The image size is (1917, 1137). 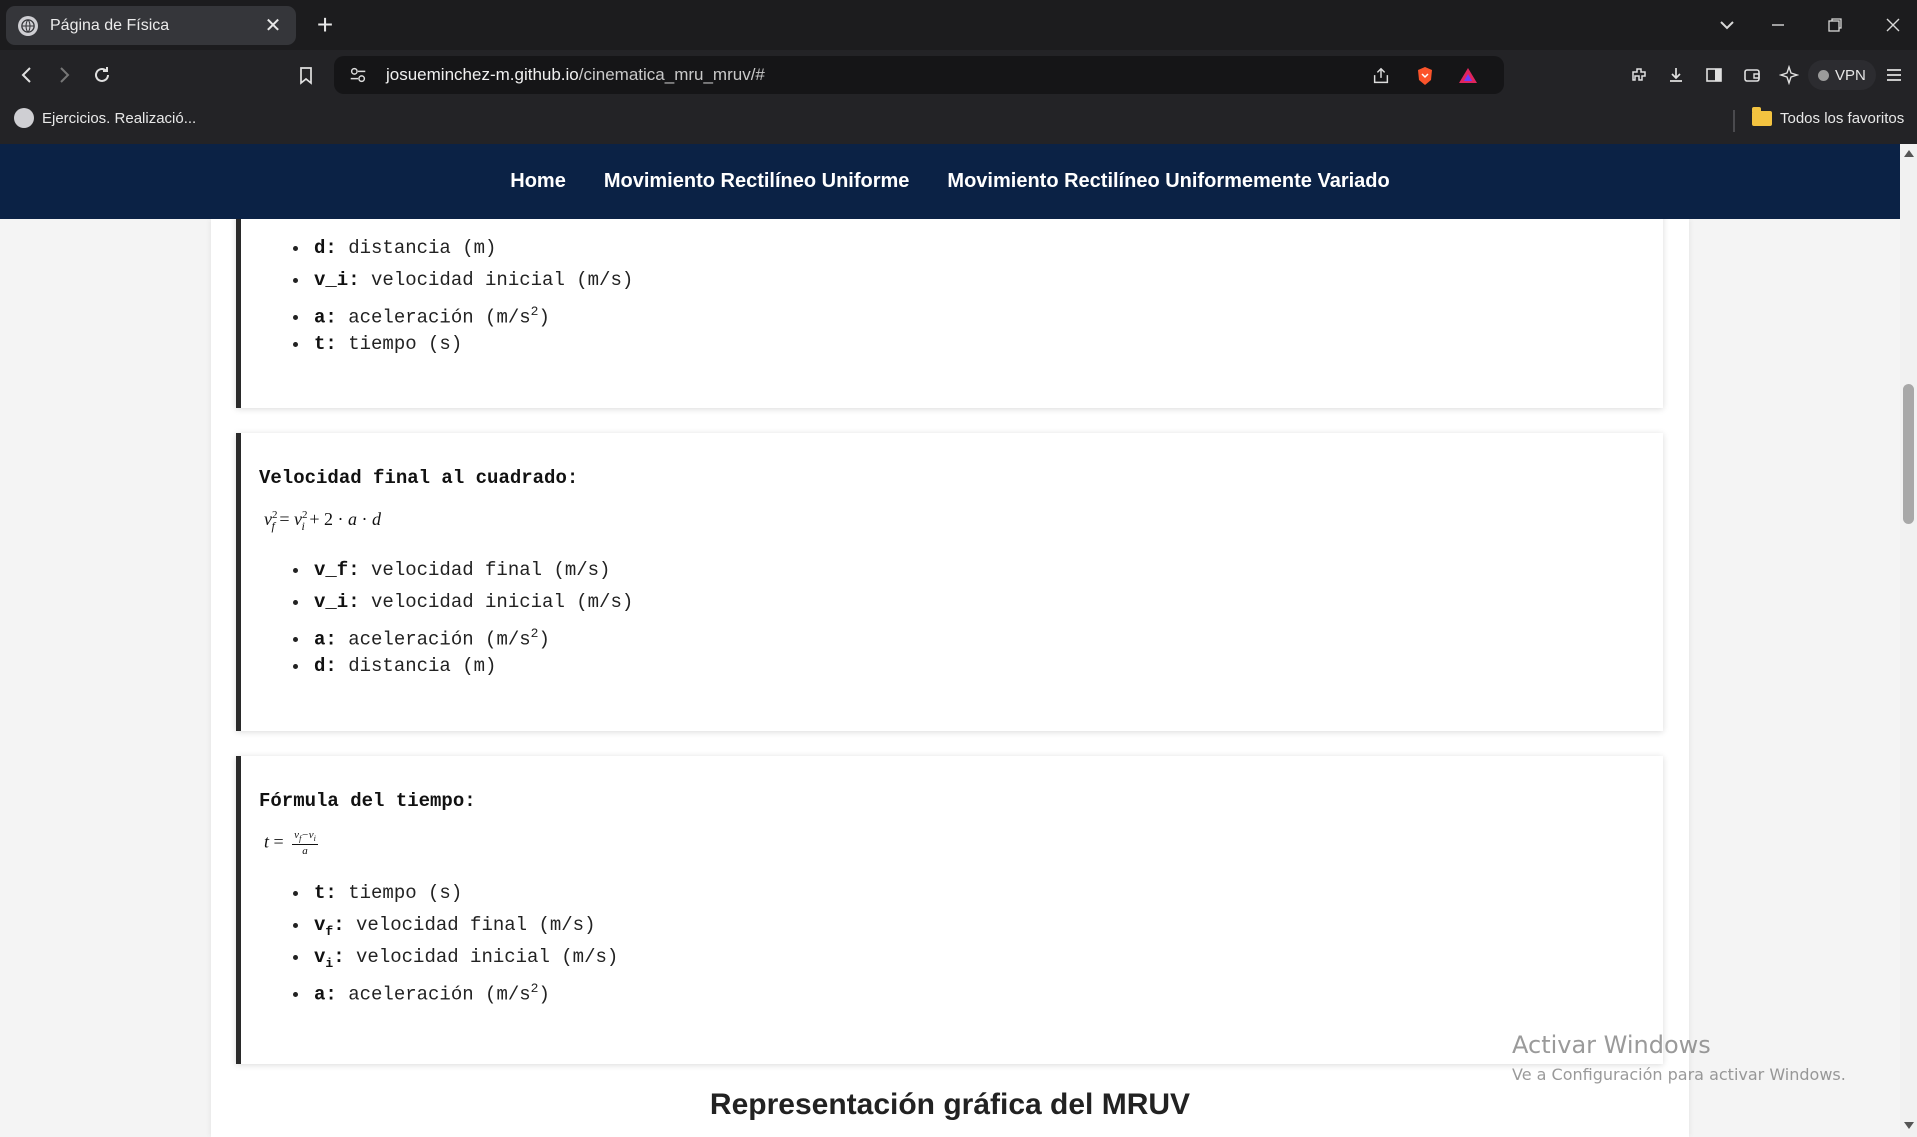 What do you see at coordinates (1714, 75) in the screenshot?
I see `sidebar-icon` at bounding box center [1714, 75].